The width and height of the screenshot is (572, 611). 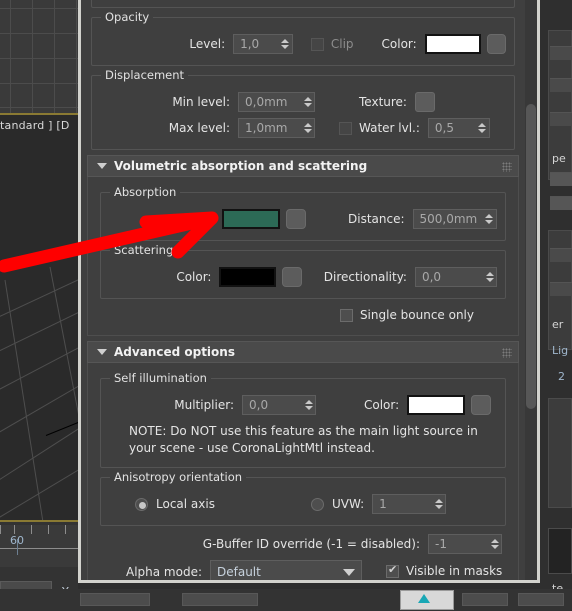 I want to click on local-axis-radio, so click(x=141, y=504).